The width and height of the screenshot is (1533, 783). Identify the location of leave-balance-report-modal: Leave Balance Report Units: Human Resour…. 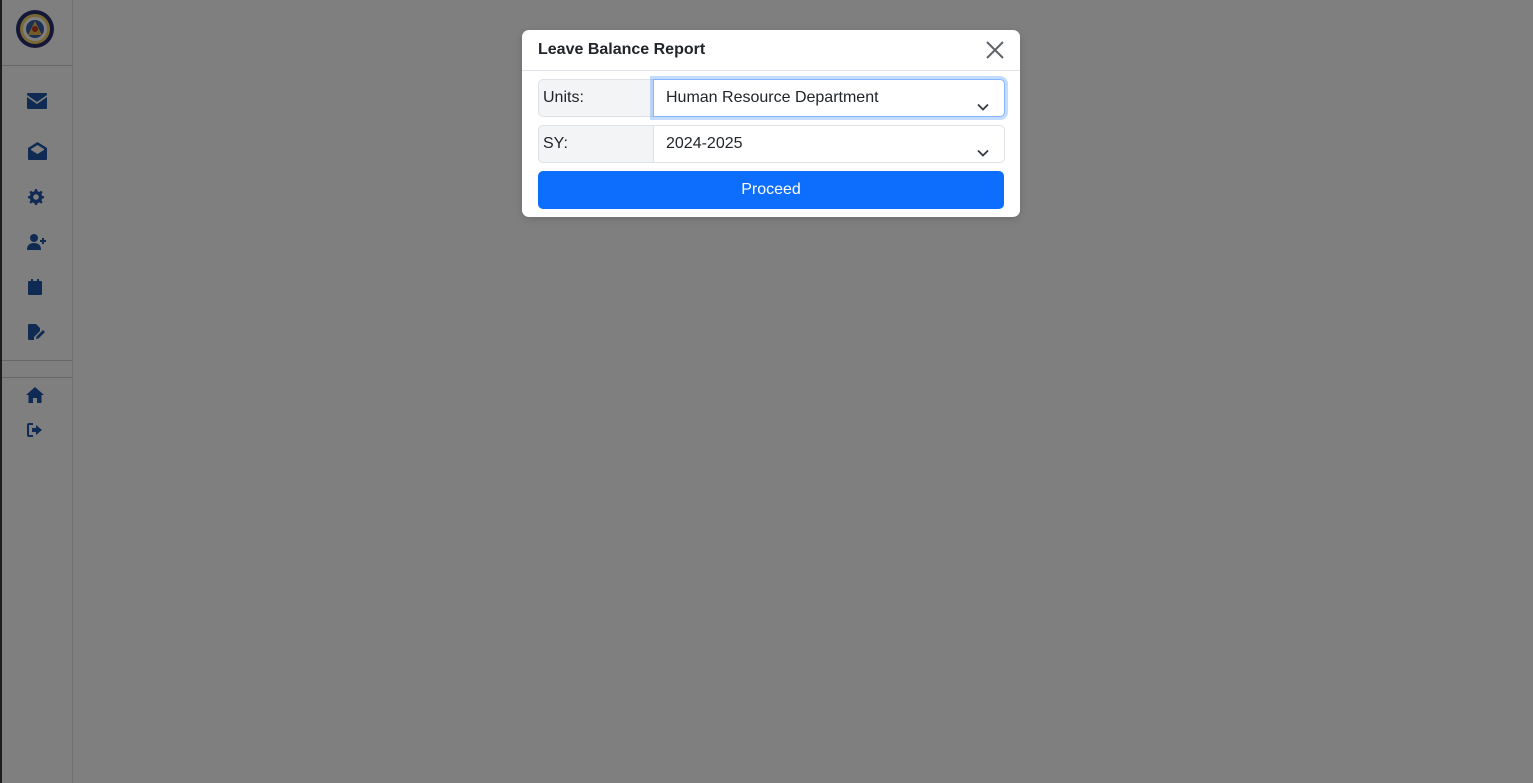
(771, 123).